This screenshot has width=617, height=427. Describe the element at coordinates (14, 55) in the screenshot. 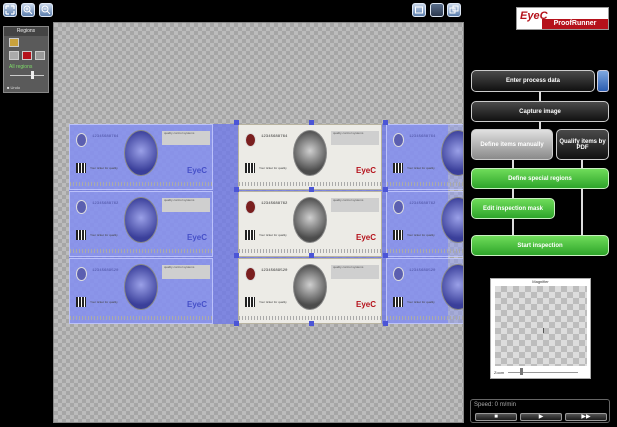

I see `region-grid-icon` at that location.